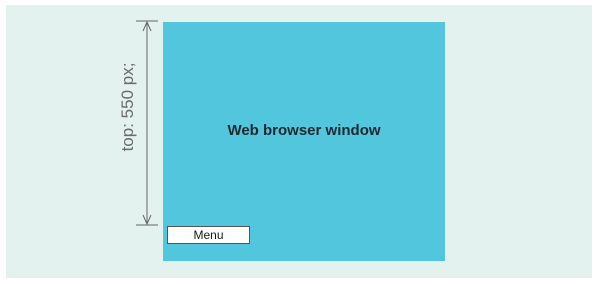 This screenshot has height=284, width=597. Describe the element at coordinates (208, 235) in the screenshot. I see `menu-button: Menu` at that location.